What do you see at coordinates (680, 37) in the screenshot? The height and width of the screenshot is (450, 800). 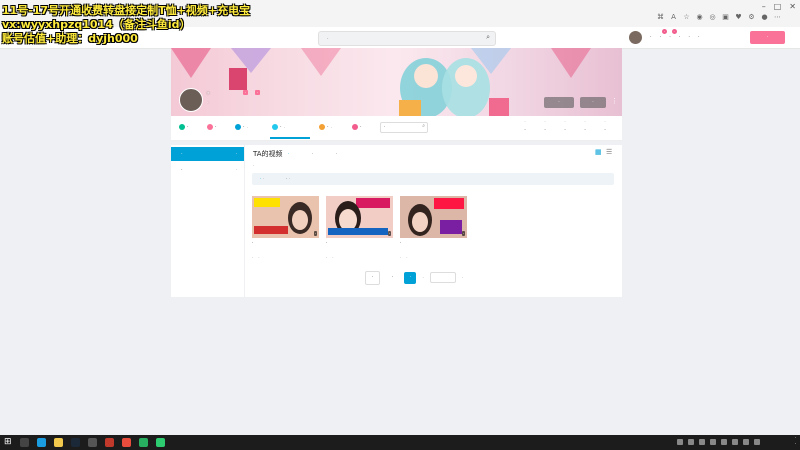 I see `nav-favorites: ·` at bounding box center [680, 37].